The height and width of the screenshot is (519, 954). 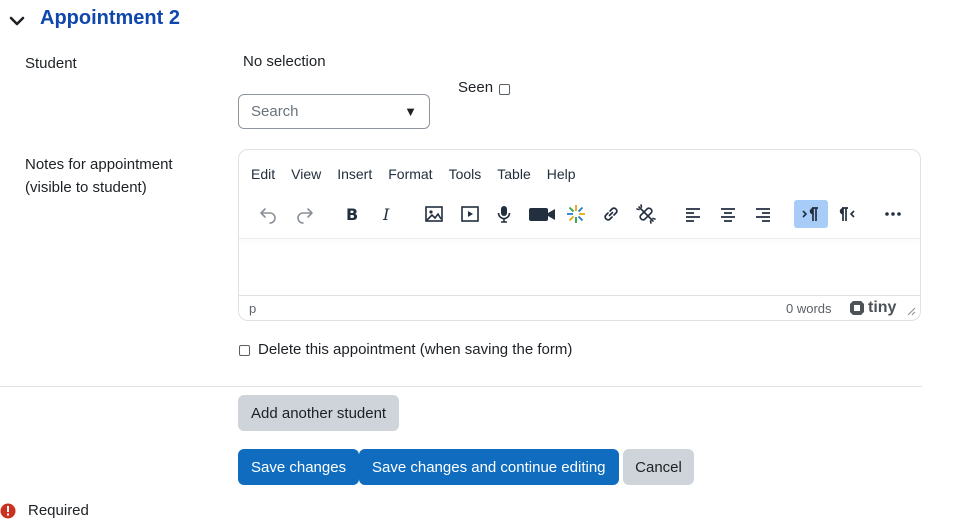 I want to click on student-label: Student, so click(x=51, y=63).